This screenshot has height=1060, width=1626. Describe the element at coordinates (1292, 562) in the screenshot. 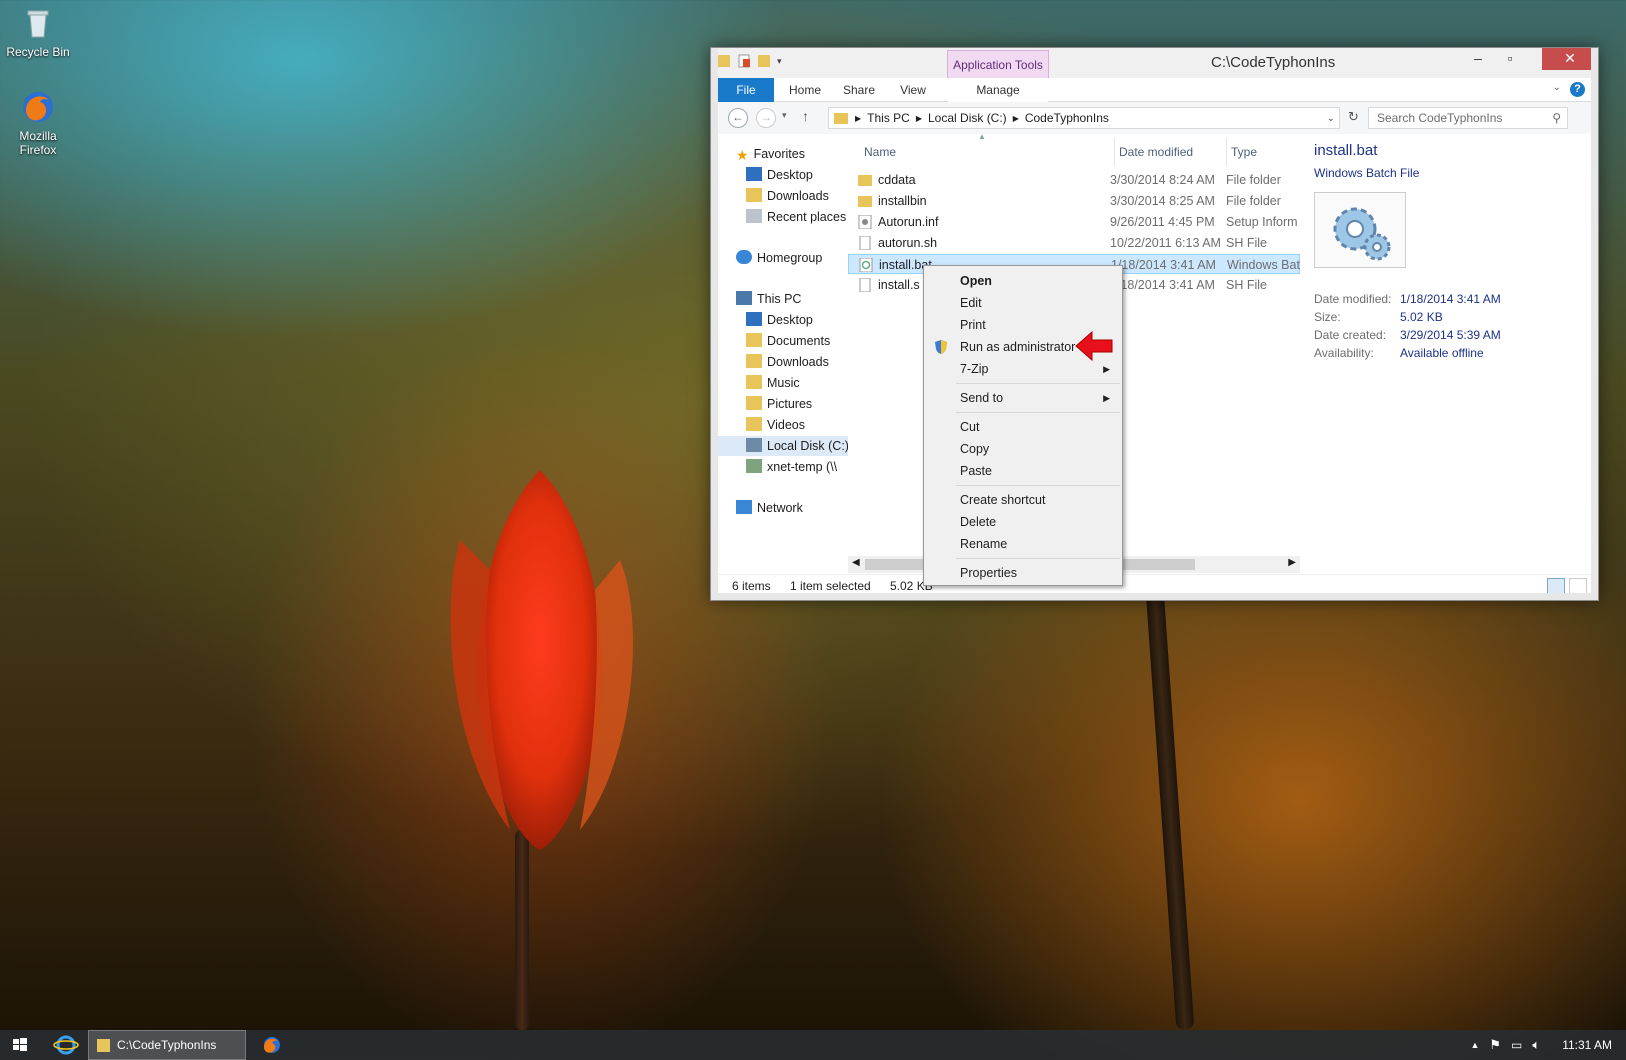

I see `scroll-right-icon: ▶` at that location.